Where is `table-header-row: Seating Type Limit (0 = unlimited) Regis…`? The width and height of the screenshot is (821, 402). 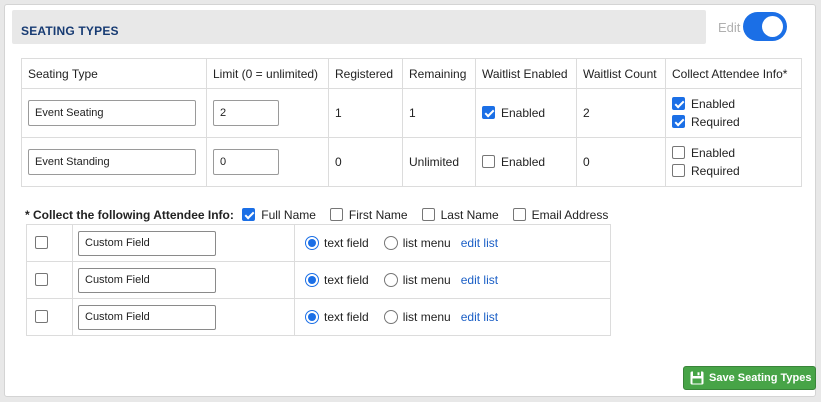
table-header-row: Seating Type Limit (0 = unlimited) Regis… is located at coordinates (411, 73).